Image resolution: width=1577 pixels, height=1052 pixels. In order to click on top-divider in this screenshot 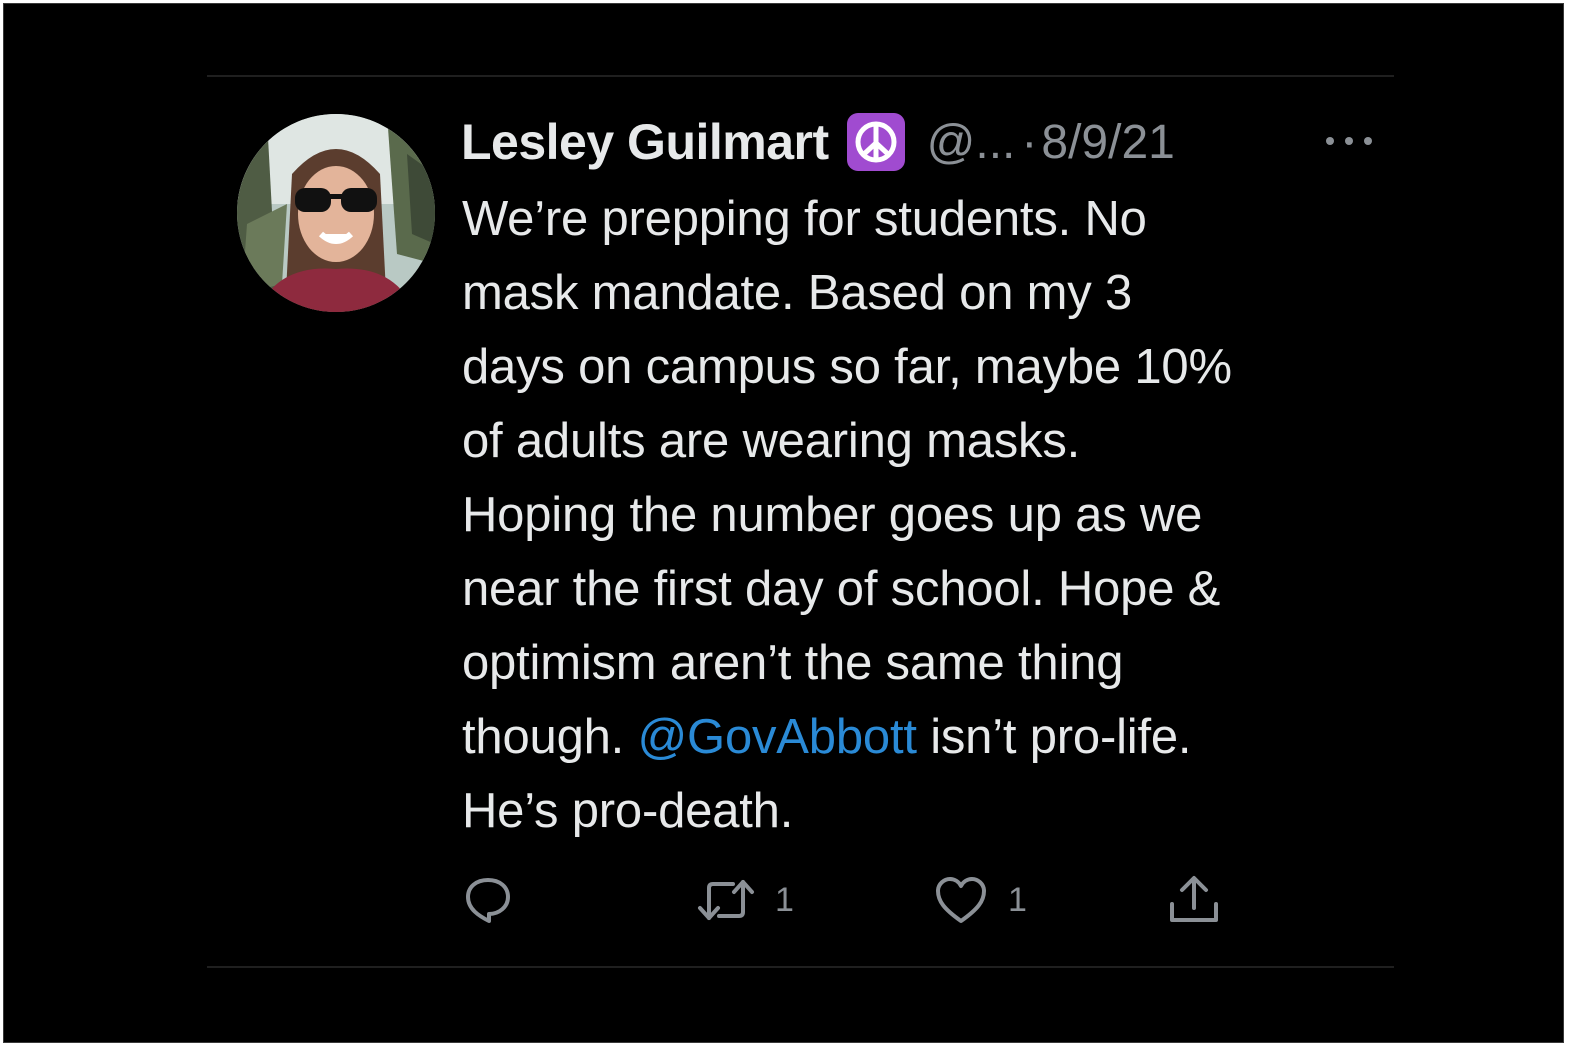, I will do `click(800, 76)`.